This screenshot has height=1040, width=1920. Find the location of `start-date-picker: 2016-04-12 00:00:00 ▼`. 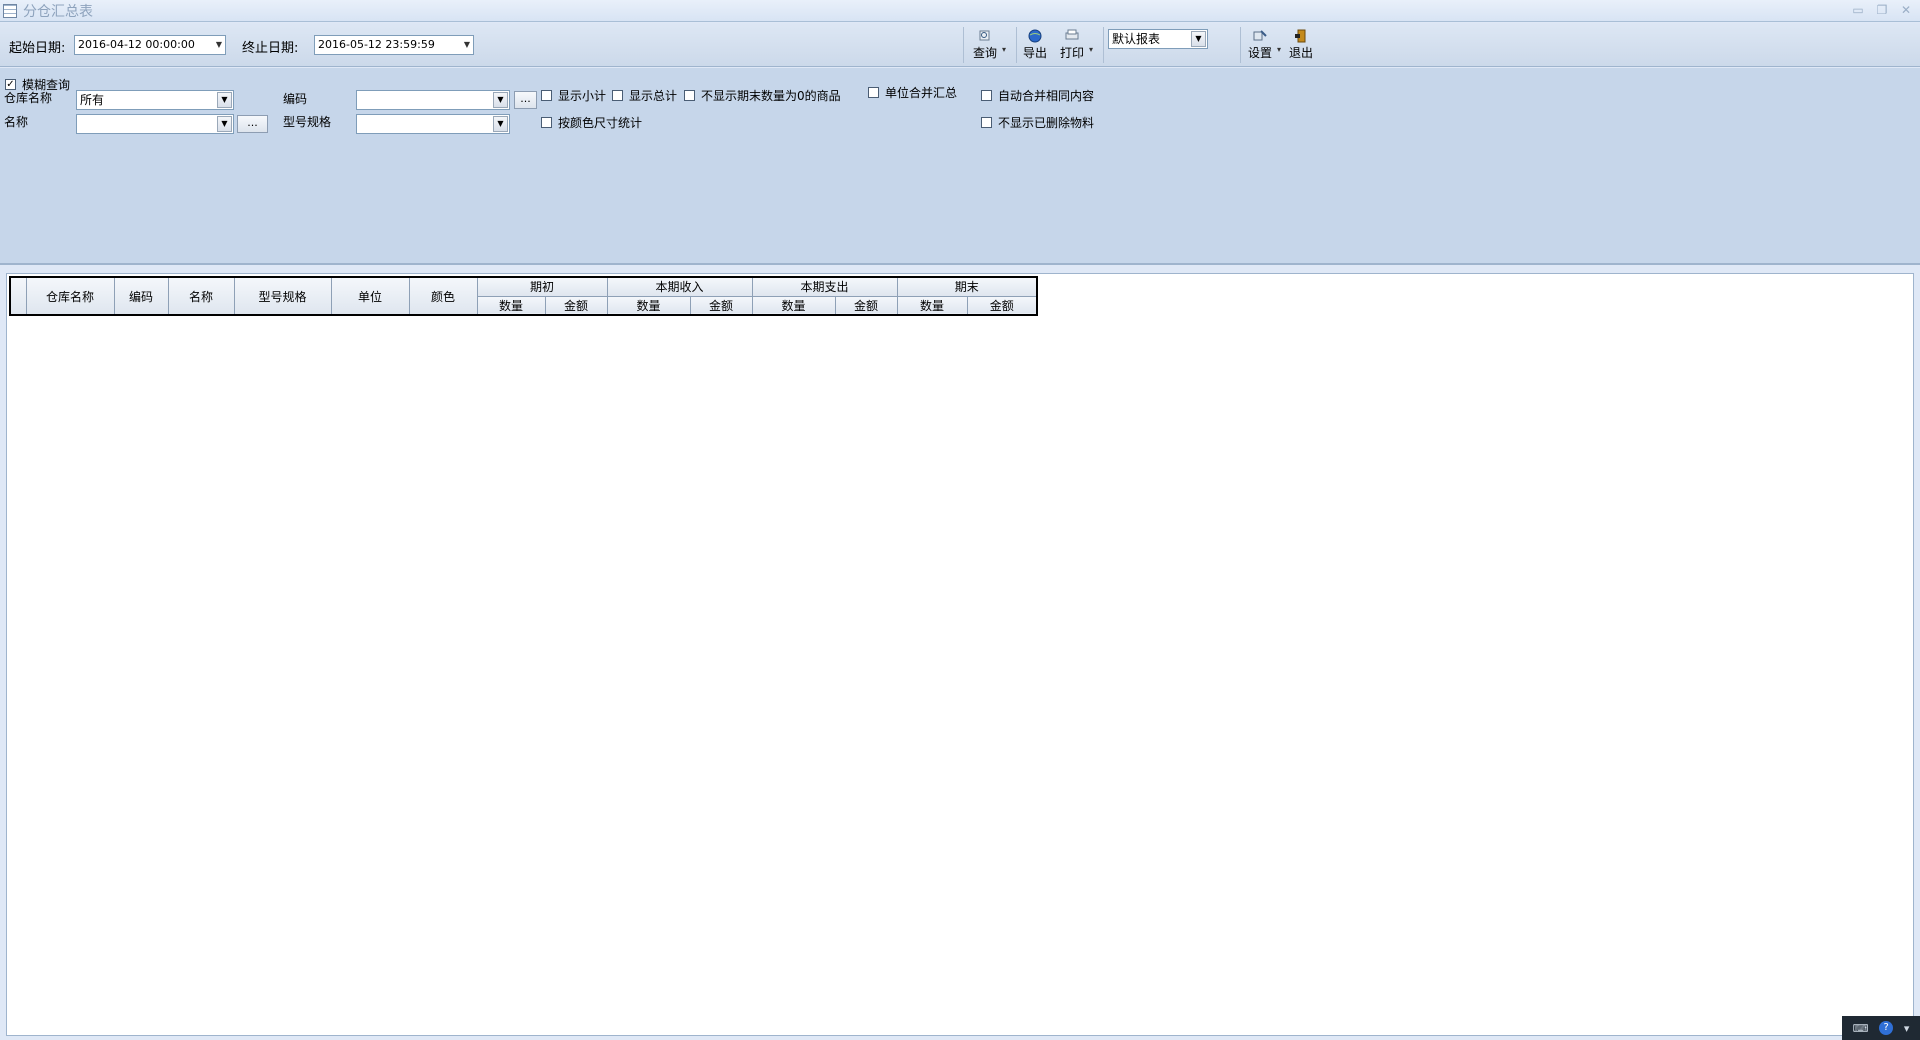

start-date-picker: 2016-04-12 00:00:00 ▼ is located at coordinates (150, 45).